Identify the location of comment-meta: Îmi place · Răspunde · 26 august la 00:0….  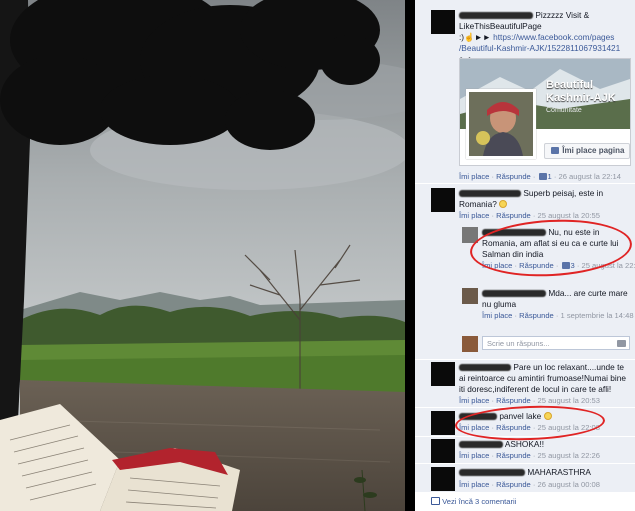
(530, 484).